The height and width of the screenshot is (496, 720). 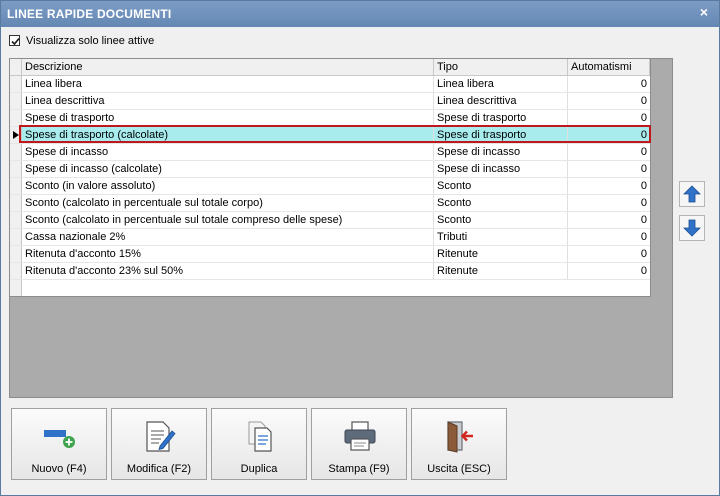 I want to click on print-button: Stampa (F9), so click(x=359, y=444).